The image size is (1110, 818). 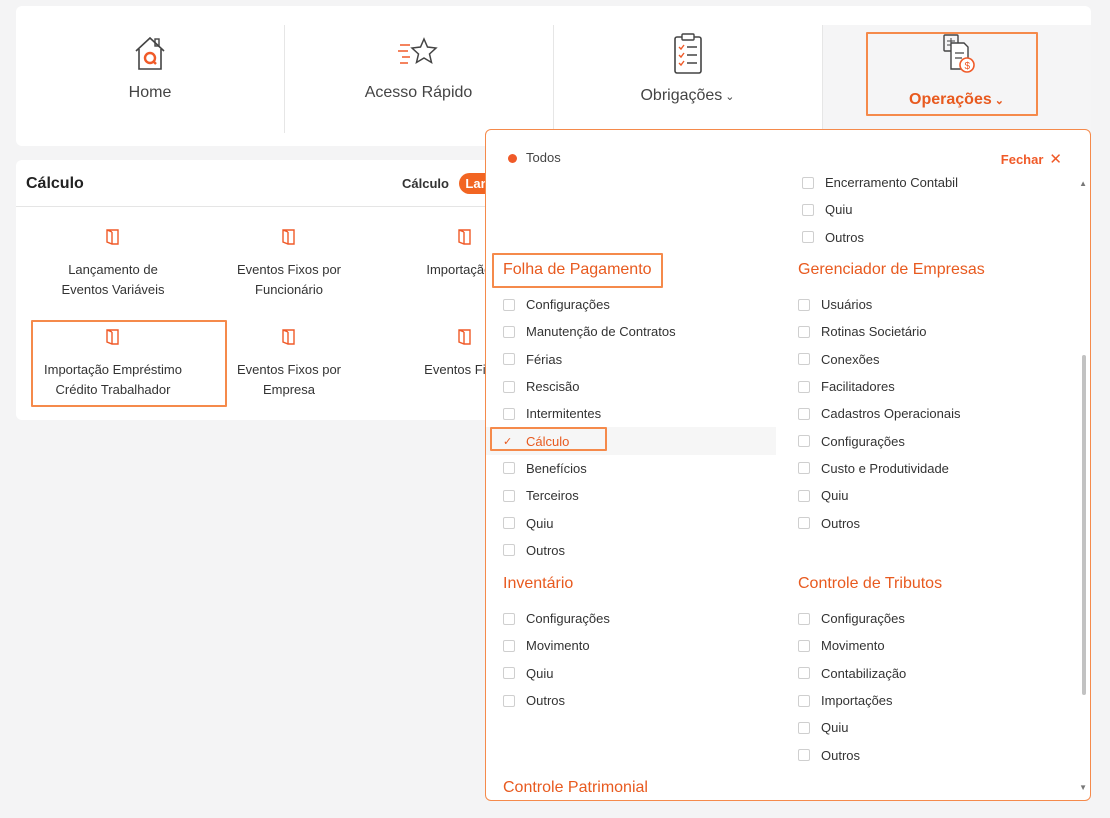 What do you see at coordinates (891, 413) in the screenshot?
I see `option-cadastros-operacionais: Cadastros Operacionais` at bounding box center [891, 413].